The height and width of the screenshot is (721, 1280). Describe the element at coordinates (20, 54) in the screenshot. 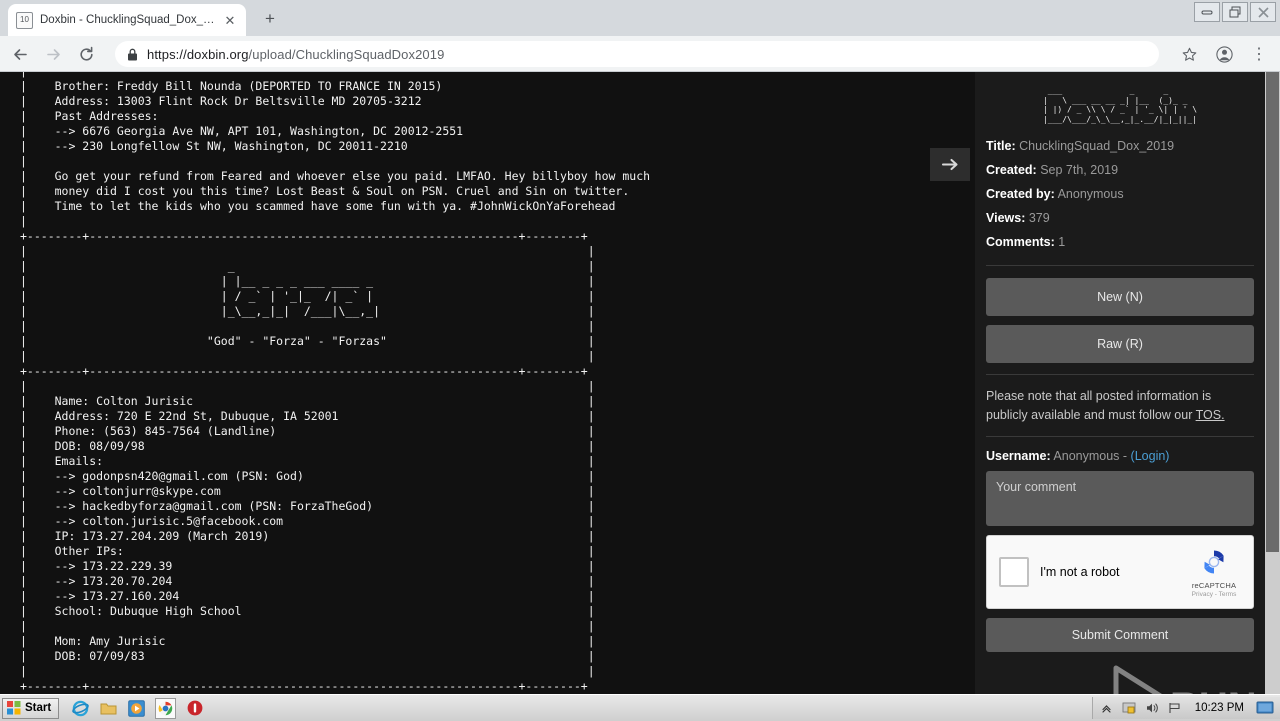

I see `back-icon` at that location.